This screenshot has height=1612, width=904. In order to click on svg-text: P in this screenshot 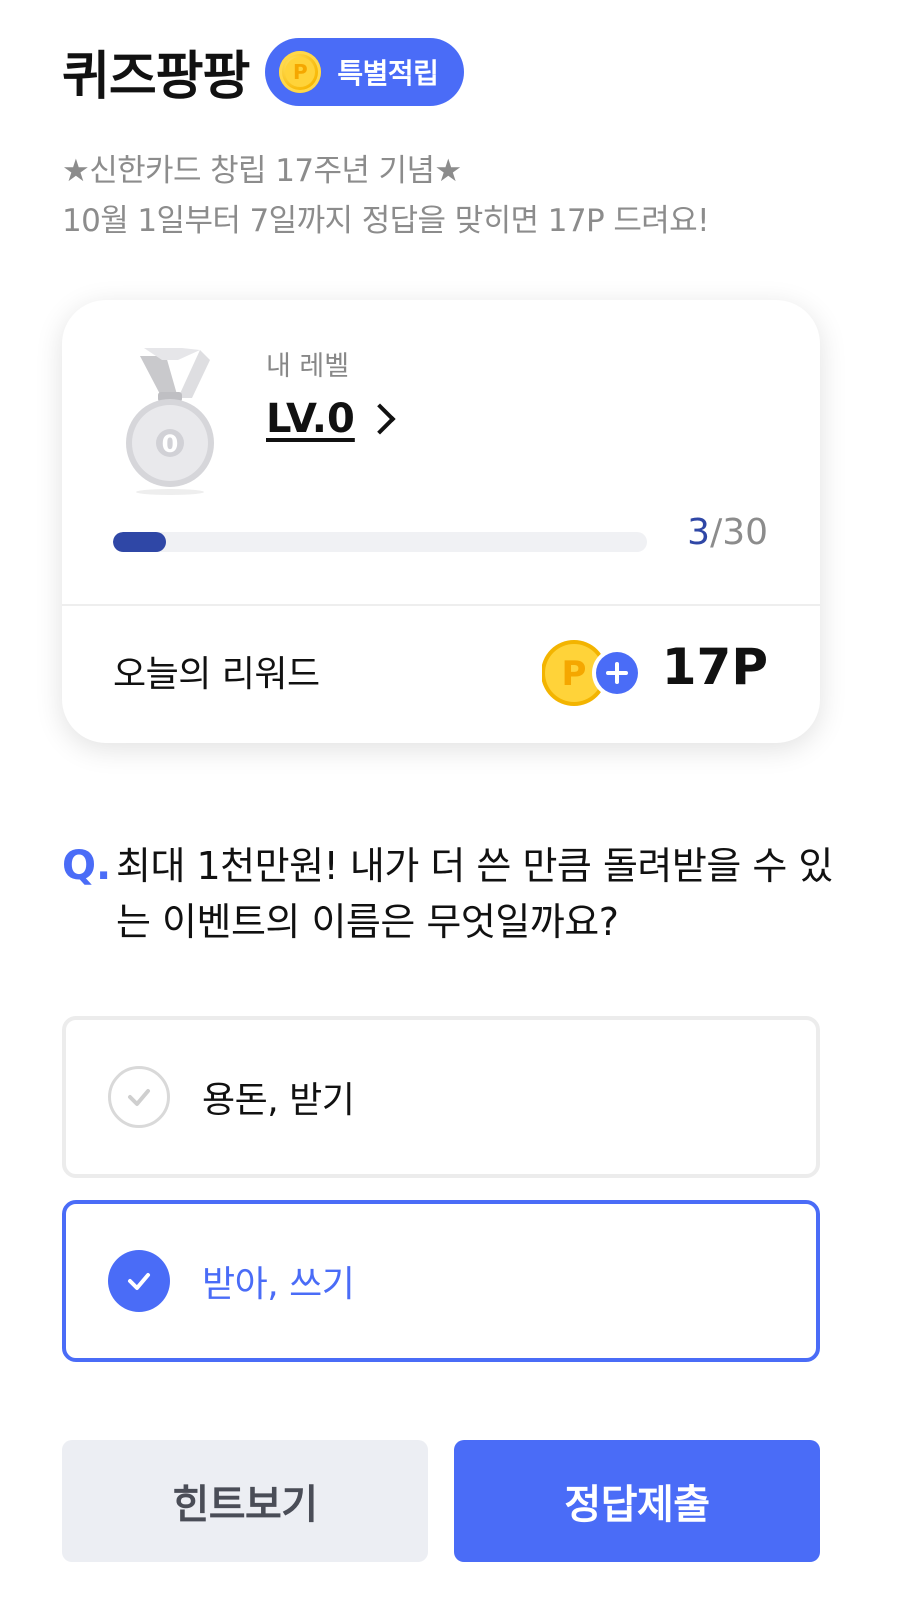, I will do `click(574, 674)`.